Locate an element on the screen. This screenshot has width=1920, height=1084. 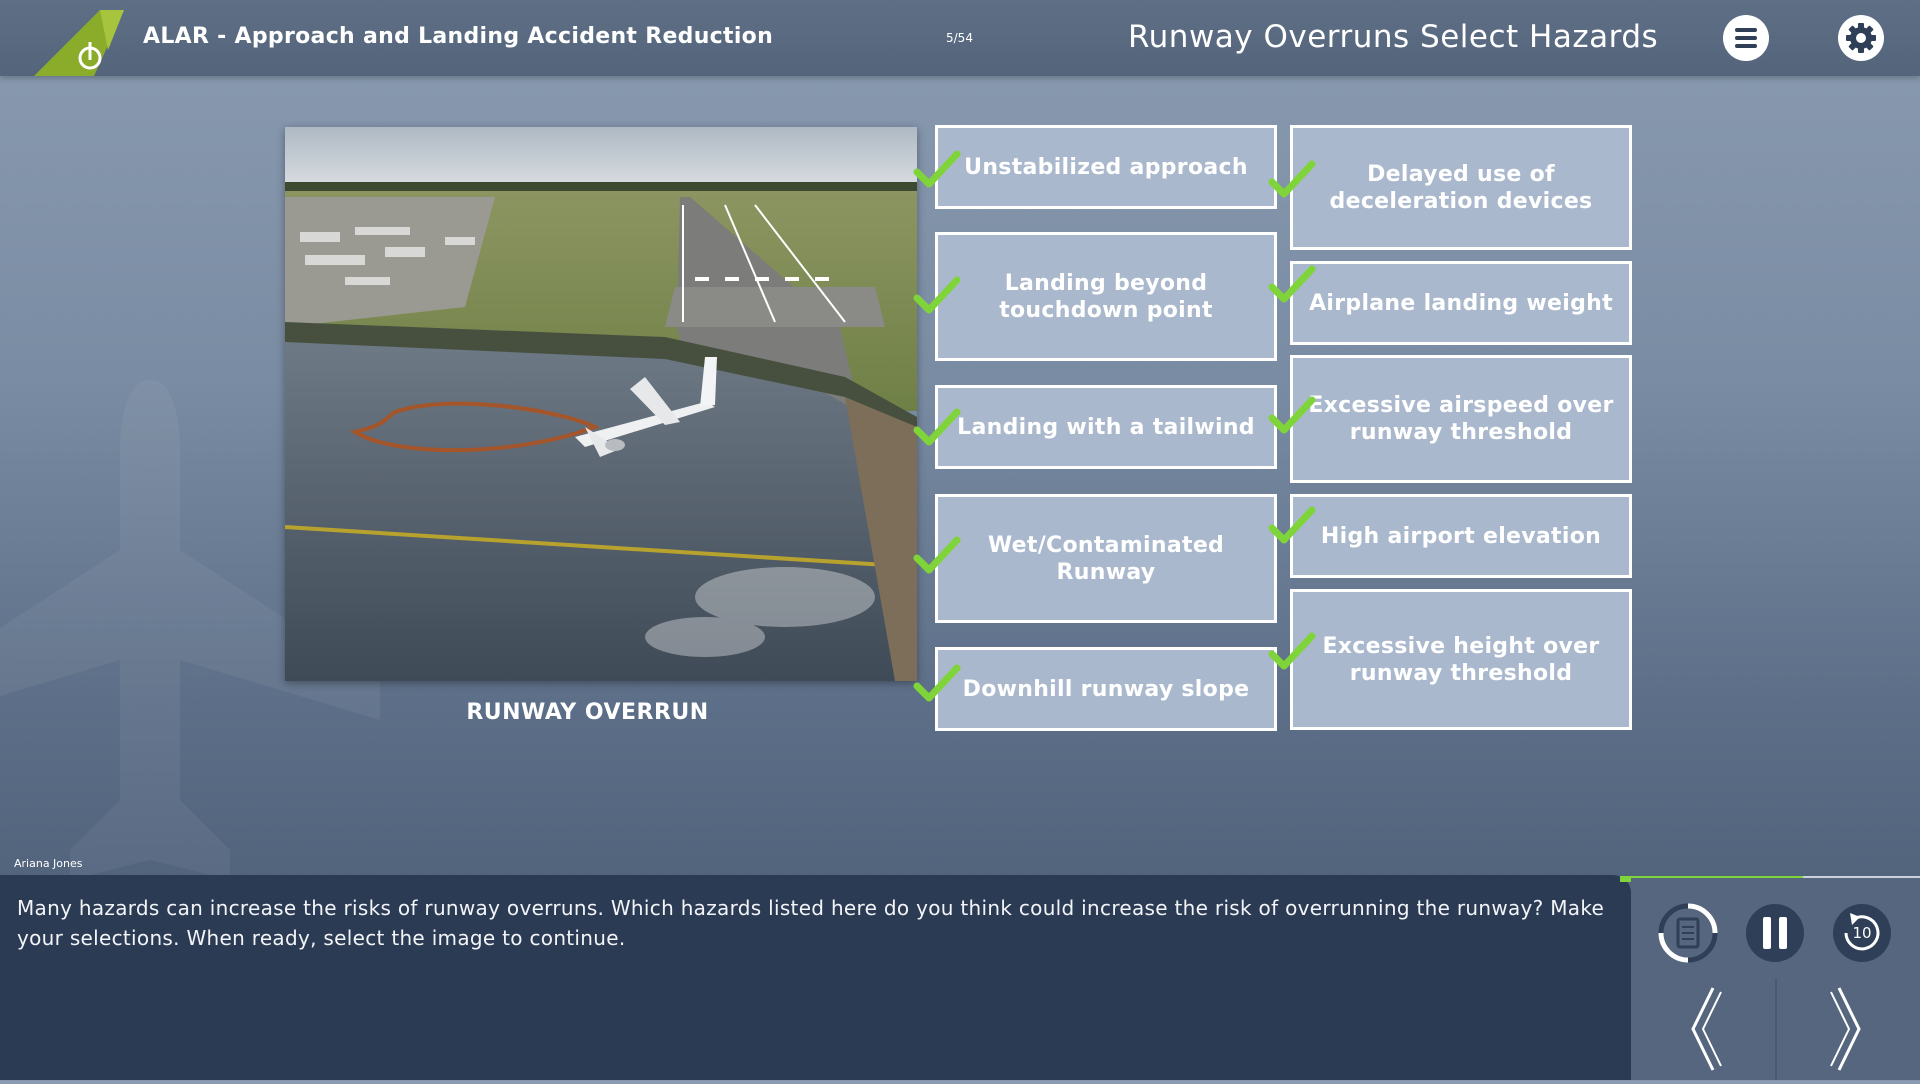
hazard-high-airport-elevation: High airport elevation is located at coordinates (1461, 536).